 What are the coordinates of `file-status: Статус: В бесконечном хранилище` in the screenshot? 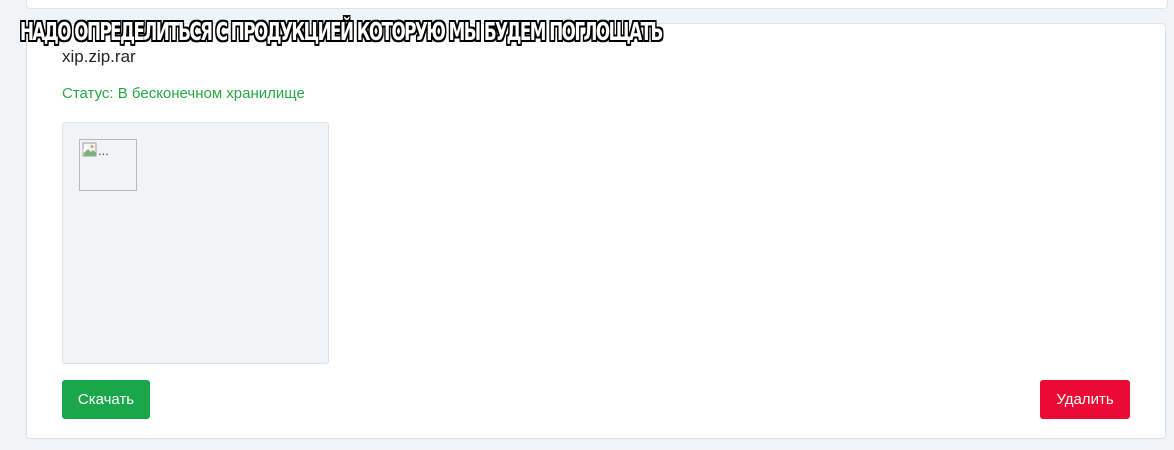 It's located at (183, 93).